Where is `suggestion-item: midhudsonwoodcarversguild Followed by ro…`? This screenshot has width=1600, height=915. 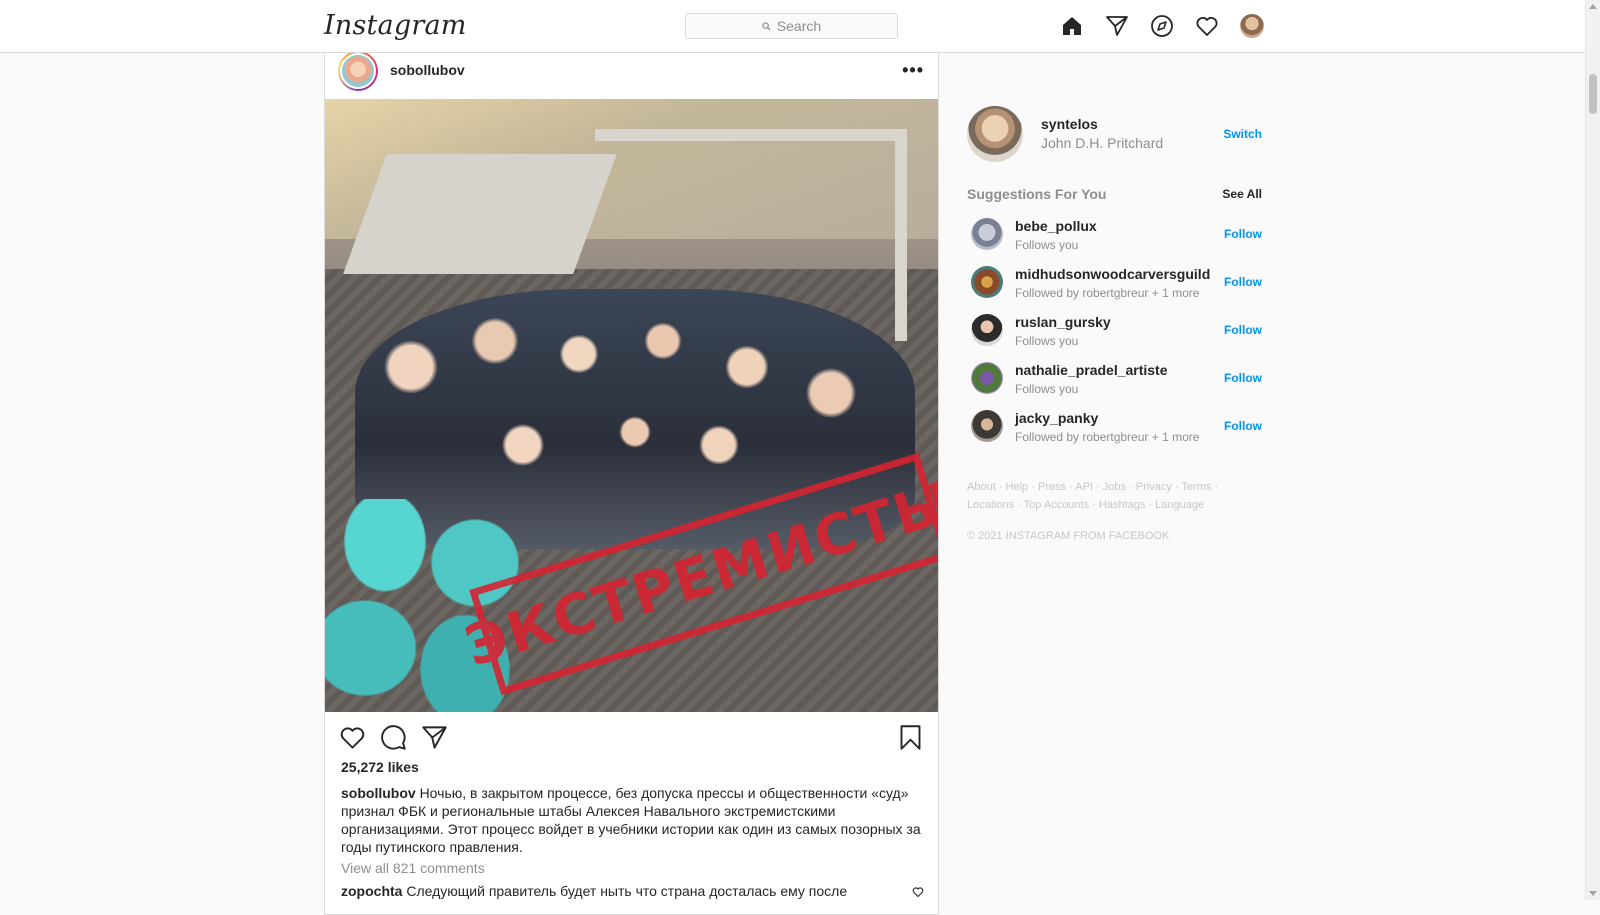
suggestion-item: midhudsonwoodcarversguild Followed by ro… is located at coordinates (1114, 288).